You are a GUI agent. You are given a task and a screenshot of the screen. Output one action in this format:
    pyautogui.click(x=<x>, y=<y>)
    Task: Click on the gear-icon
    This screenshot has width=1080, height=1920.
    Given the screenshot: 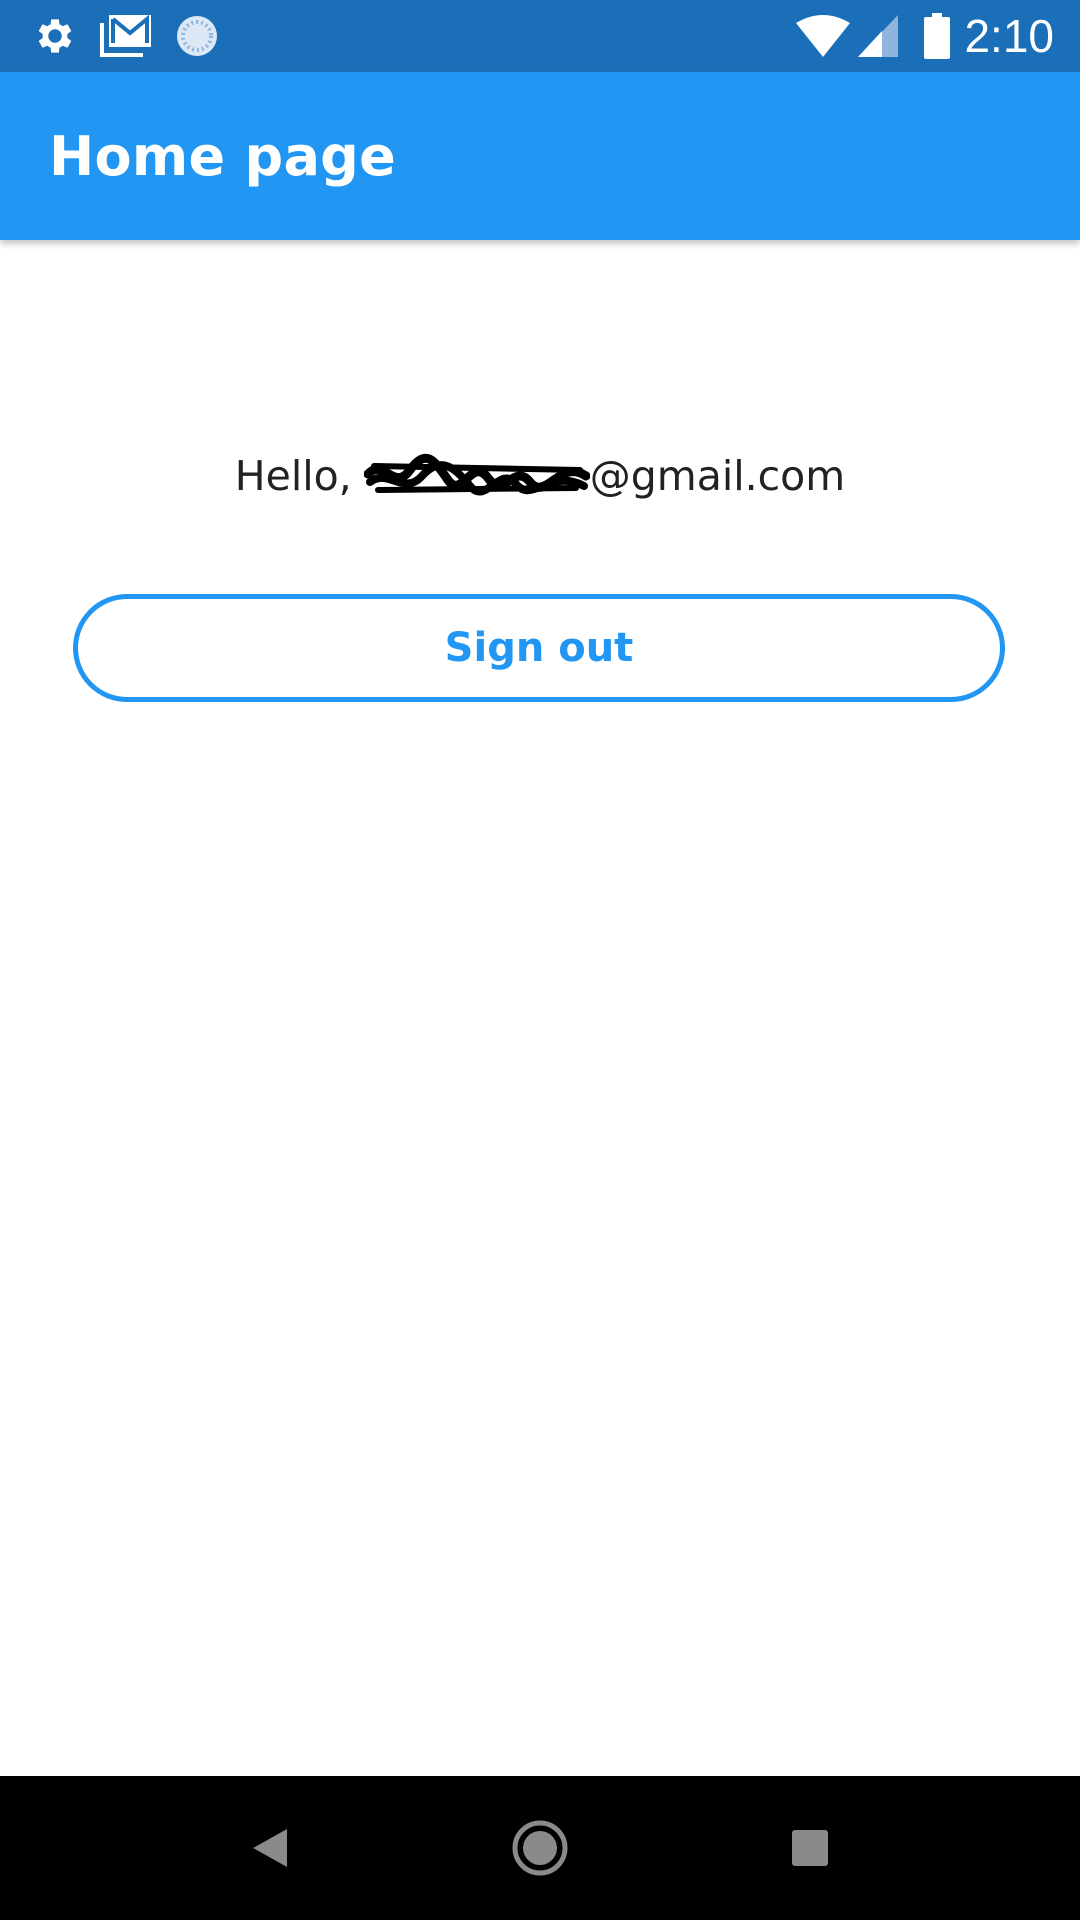 What is the action you would take?
    pyautogui.click(x=55, y=36)
    